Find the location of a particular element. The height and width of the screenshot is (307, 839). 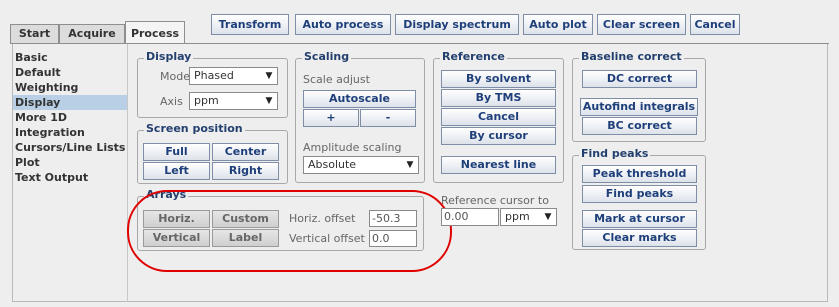

left-button: Left is located at coordinates (176, 171).